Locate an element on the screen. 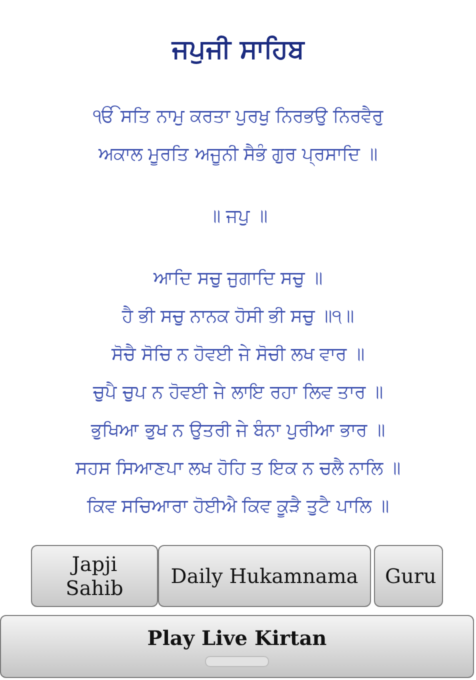  verse-line: ਅਕਾਲ ਮੂਰਤਿ ਅਜੂਨੀ ਸੈਭੰ ਗੁਰ ਪ੍ਰਸਾਦਿ ॥ is located at coordinates (238, 155).